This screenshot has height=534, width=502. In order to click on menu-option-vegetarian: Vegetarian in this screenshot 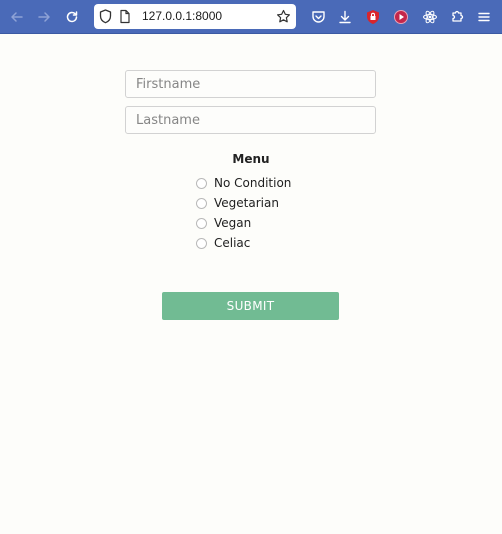, I will do `click(237, 203)`.